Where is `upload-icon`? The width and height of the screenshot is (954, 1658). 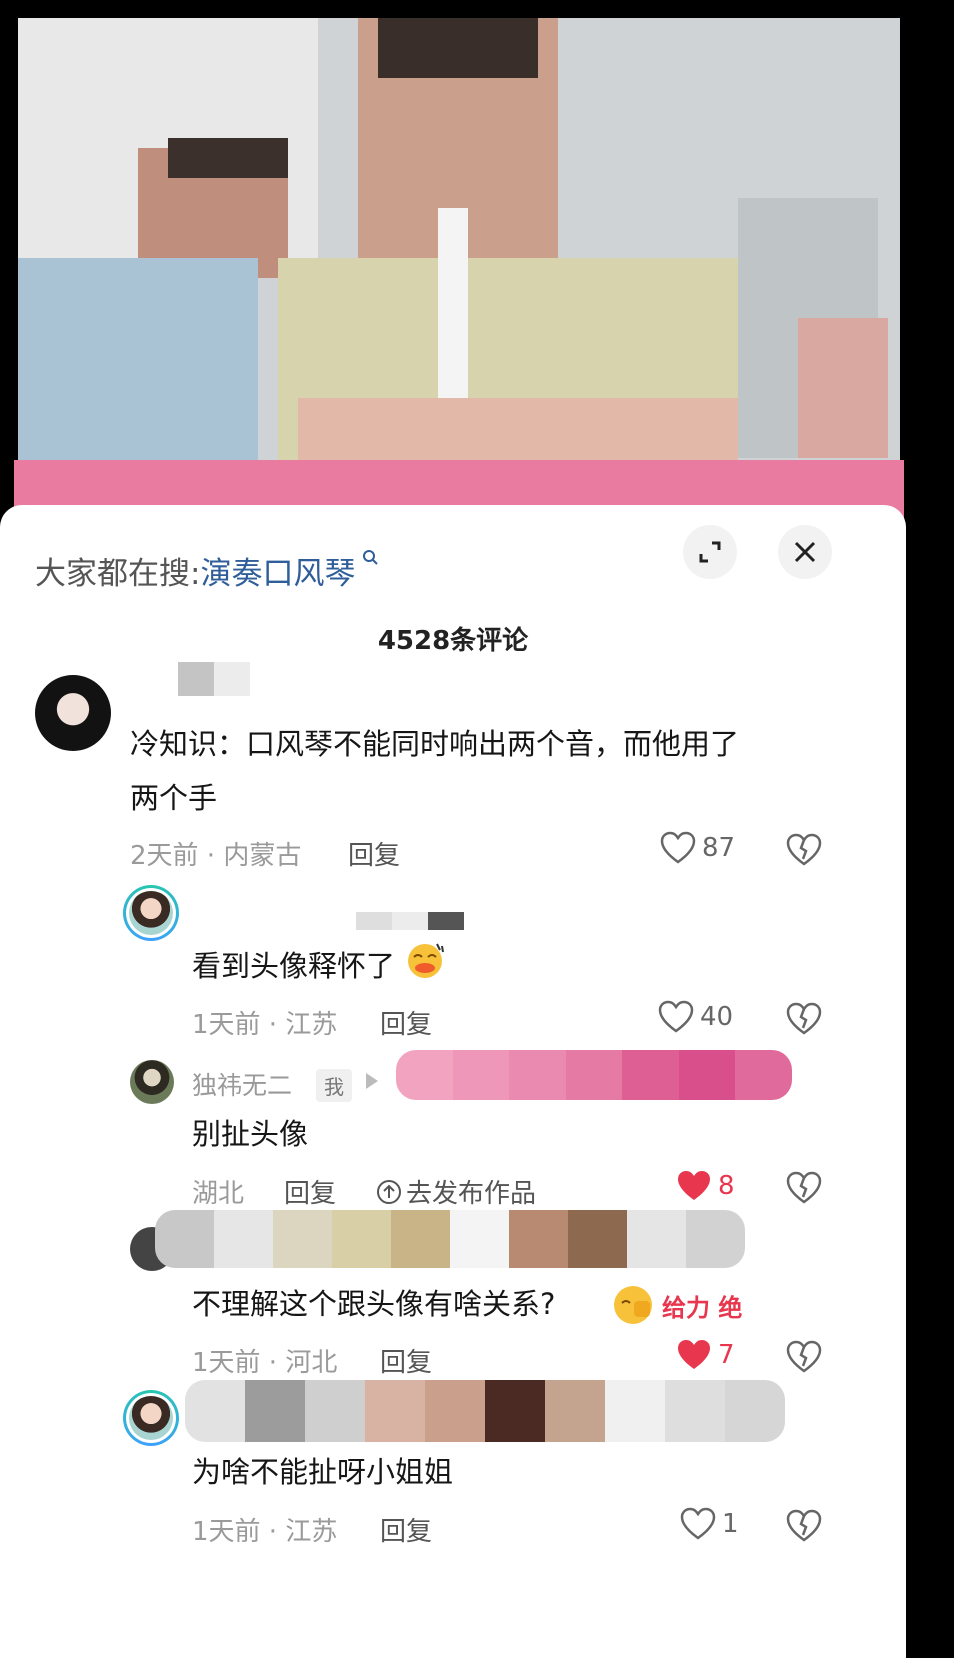
upload-icon is located at coordinates (389, 1191).